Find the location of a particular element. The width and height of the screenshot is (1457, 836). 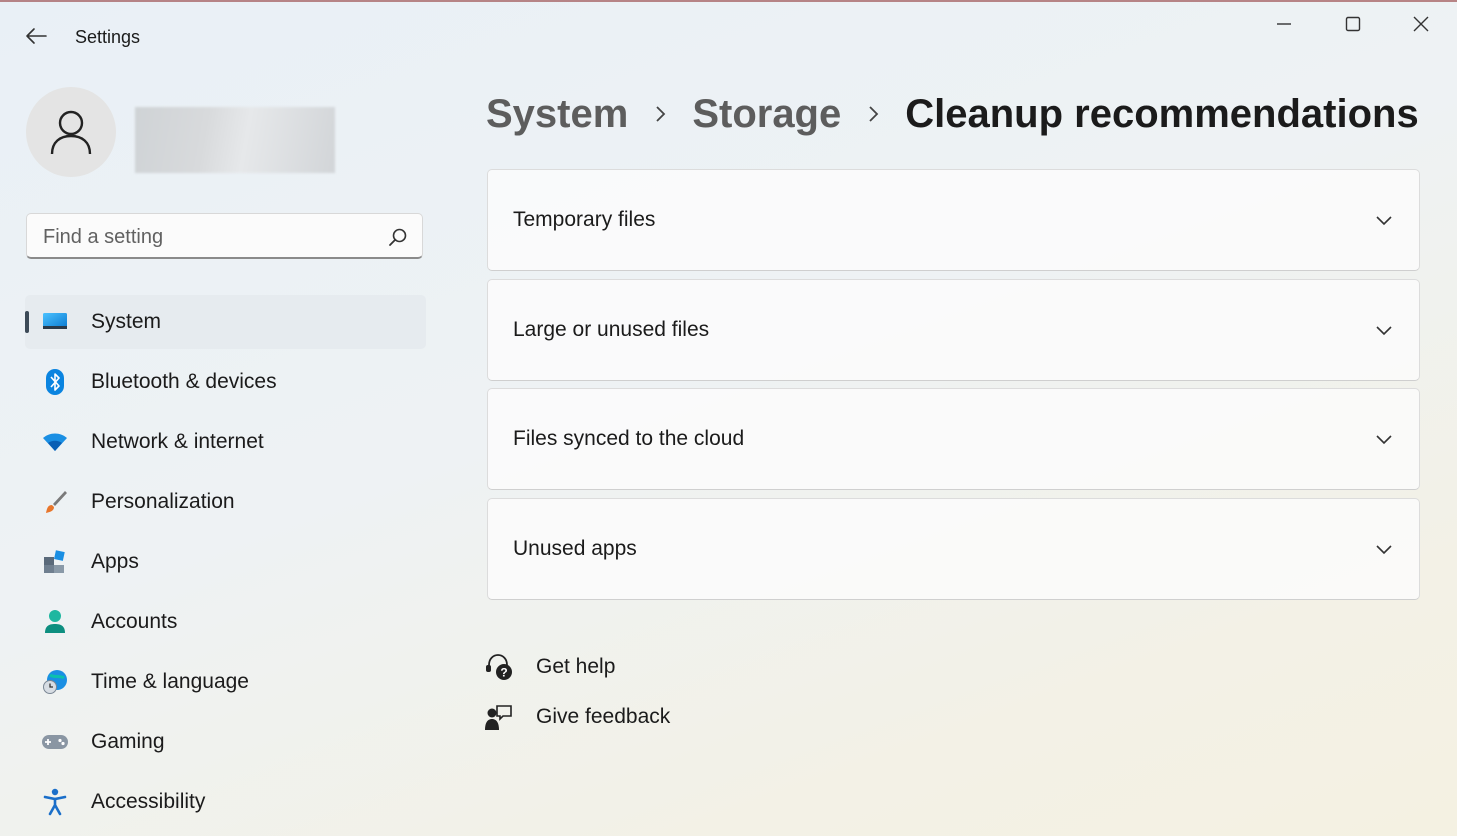

apps-icon is located at coordinates (55, 562).